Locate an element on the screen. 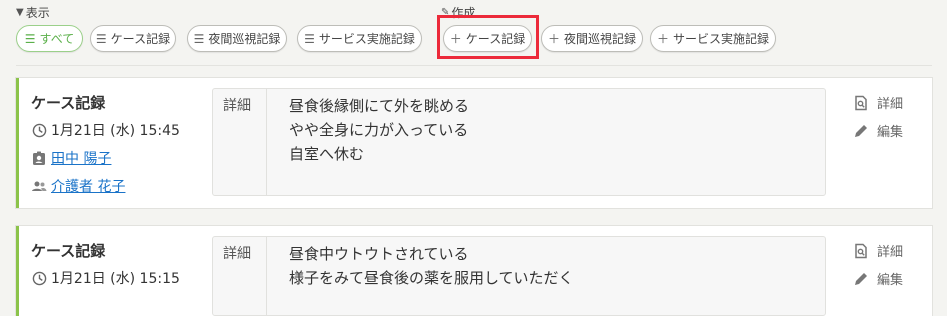 The width and height of the screenshot is (947, 316). divider is located at coordinates (474, 65).